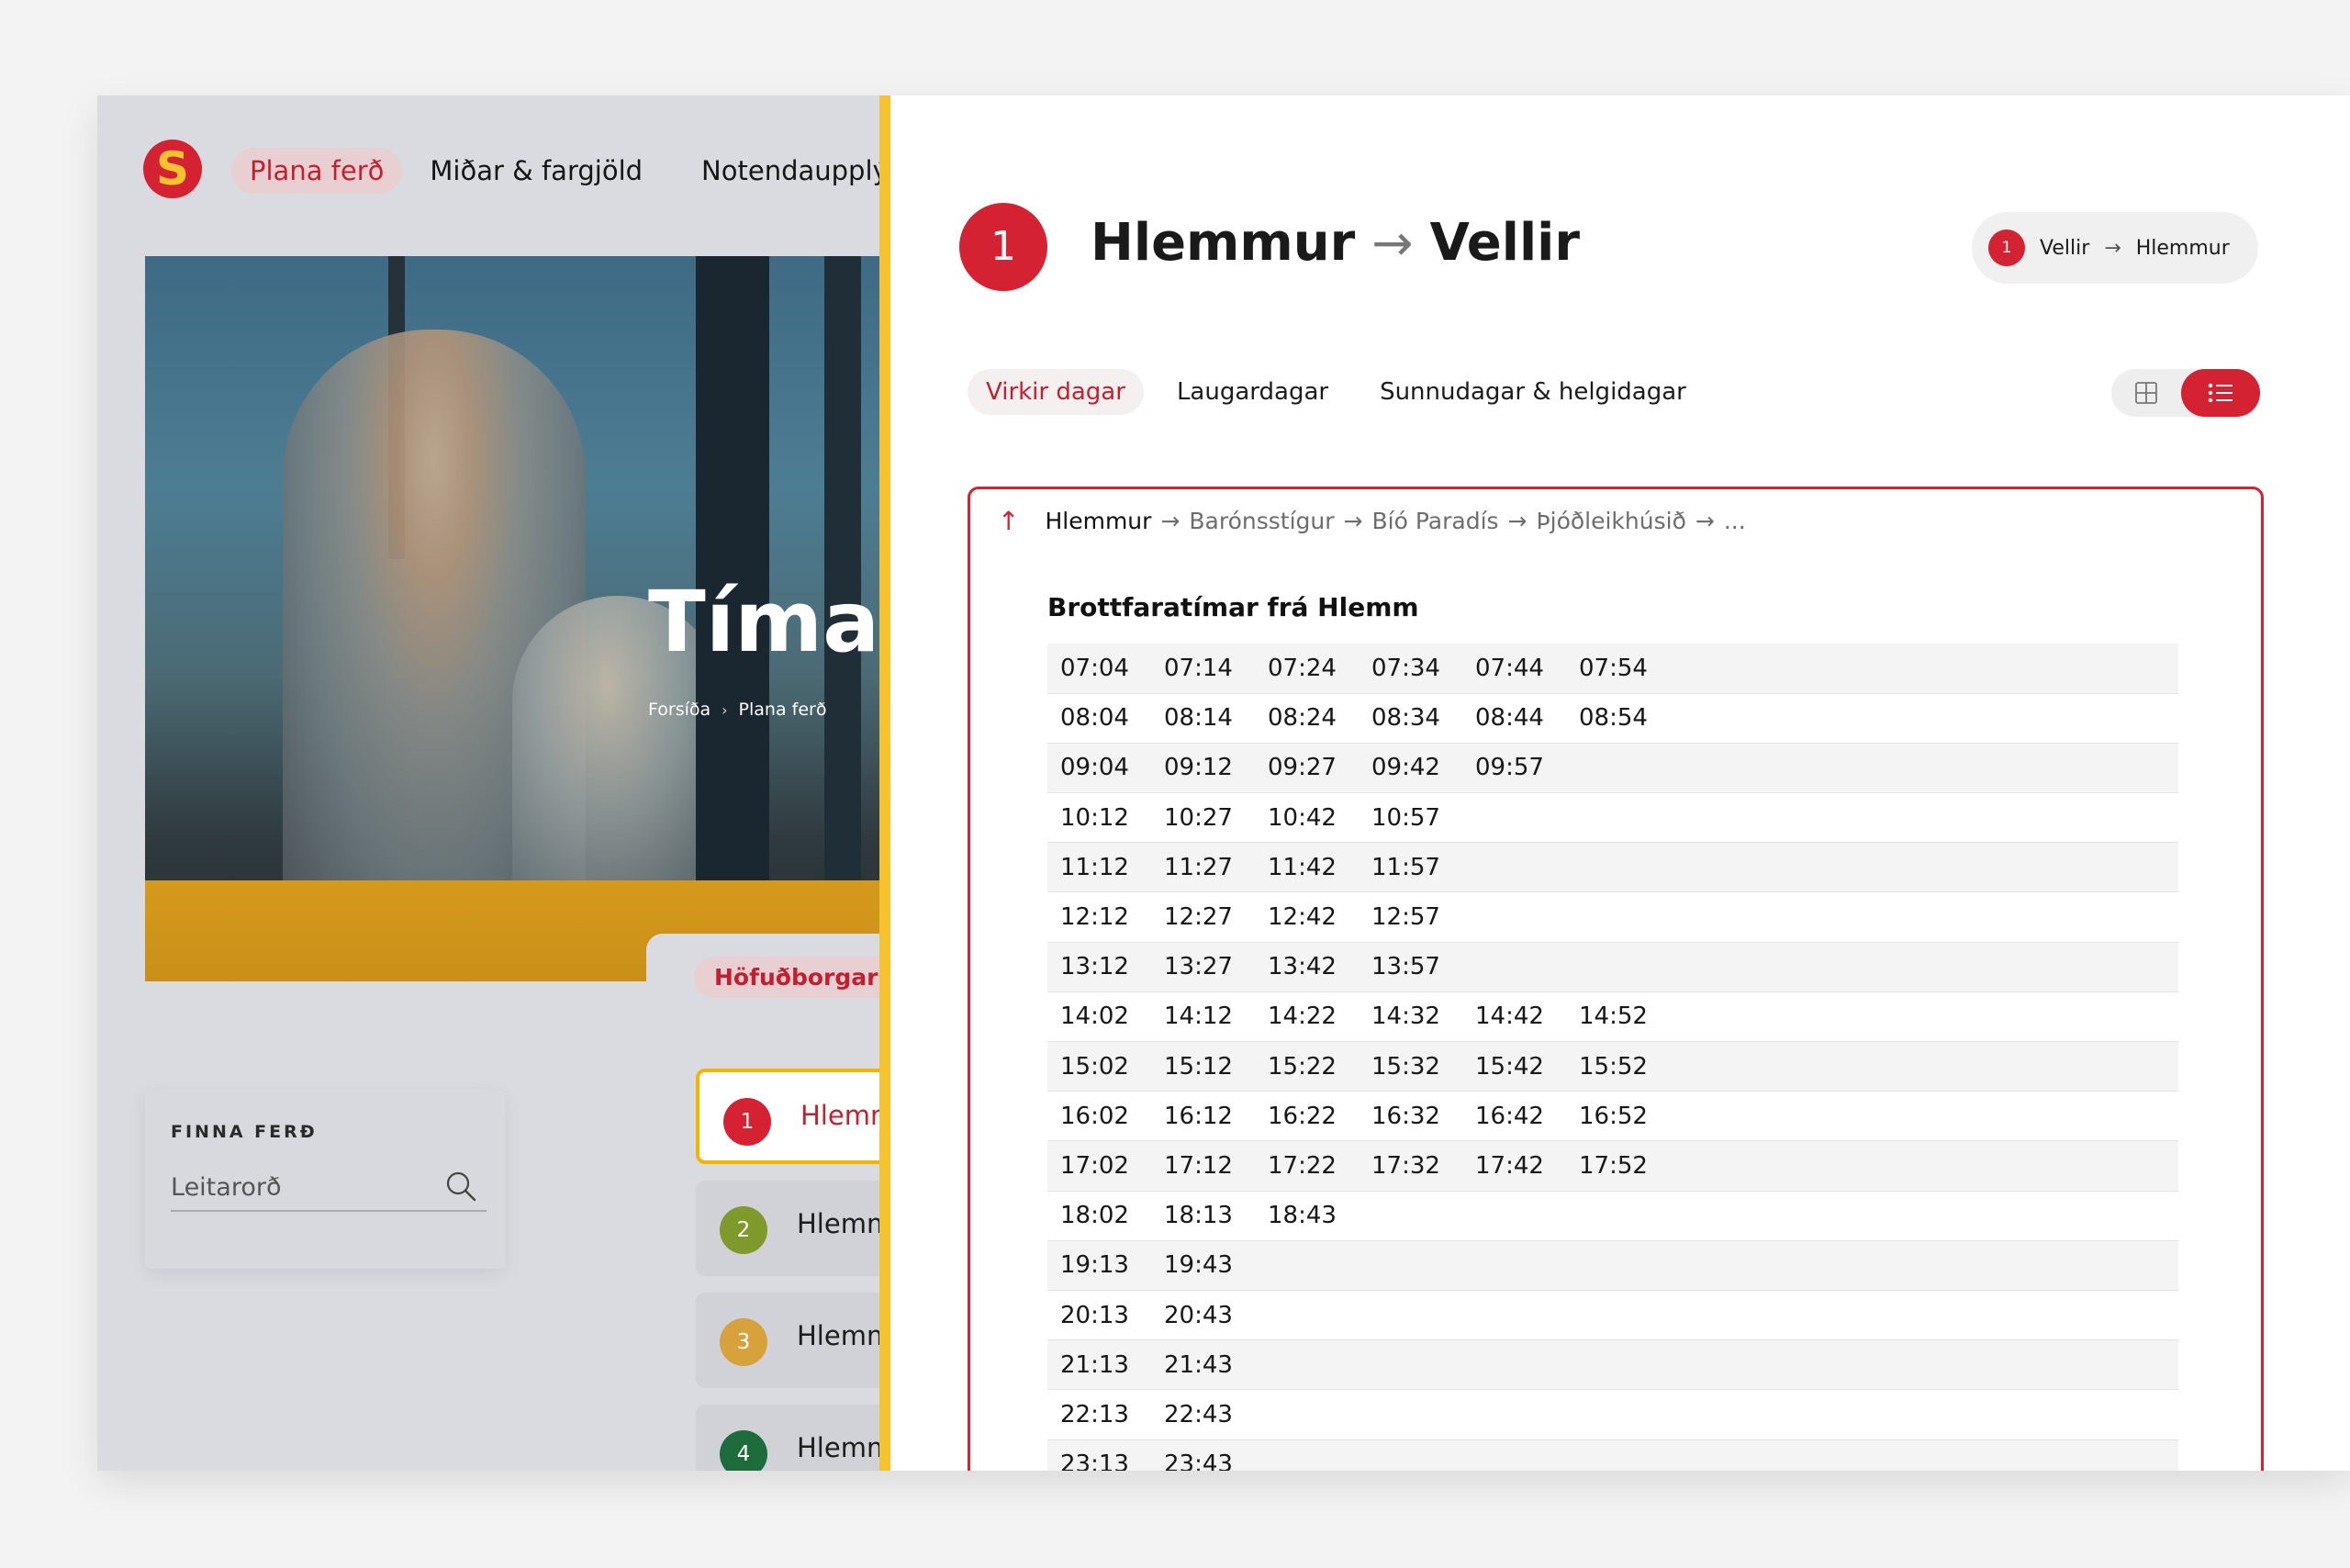 Image resolution: width=2350 pixels, height=1568 pixels. What do you see at coordinates (1198, 1165) in the screenshot?
I see `departure-time: 17:12` at bounding box center [1198, 1165].